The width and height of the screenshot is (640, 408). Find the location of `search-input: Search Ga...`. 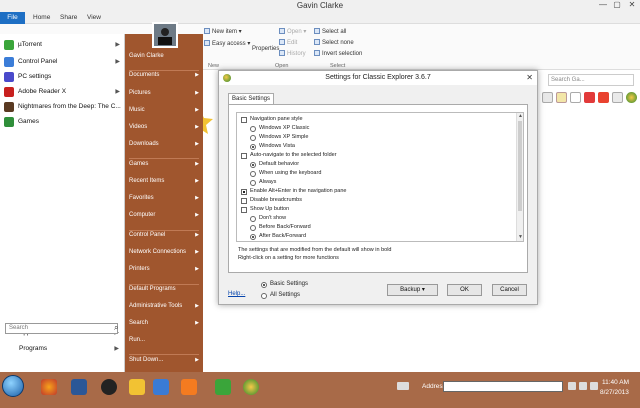

search-input: Search Ga... is located at coordinates (591, 80).